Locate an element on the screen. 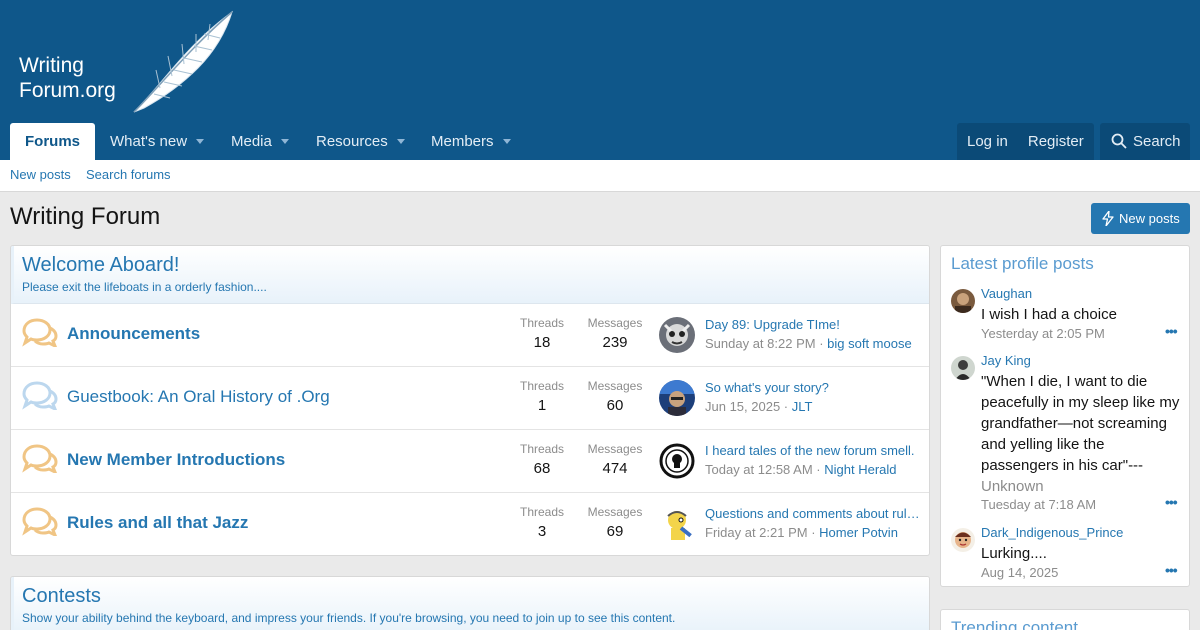  widget-title: Trending content is located at coordinates (1014, 624).